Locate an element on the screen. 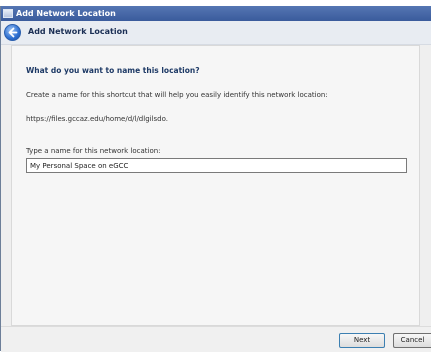 The image size is (431, 352). title-bar: Add Network Location is located at coordinates (216, 13).